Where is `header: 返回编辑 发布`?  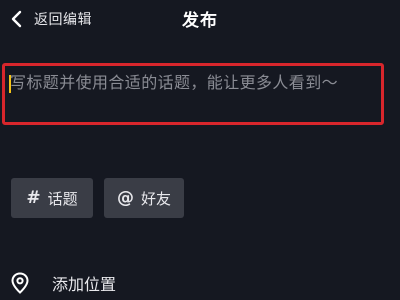 header: 返回编辑 发布 is located at coordinates (200, 20).